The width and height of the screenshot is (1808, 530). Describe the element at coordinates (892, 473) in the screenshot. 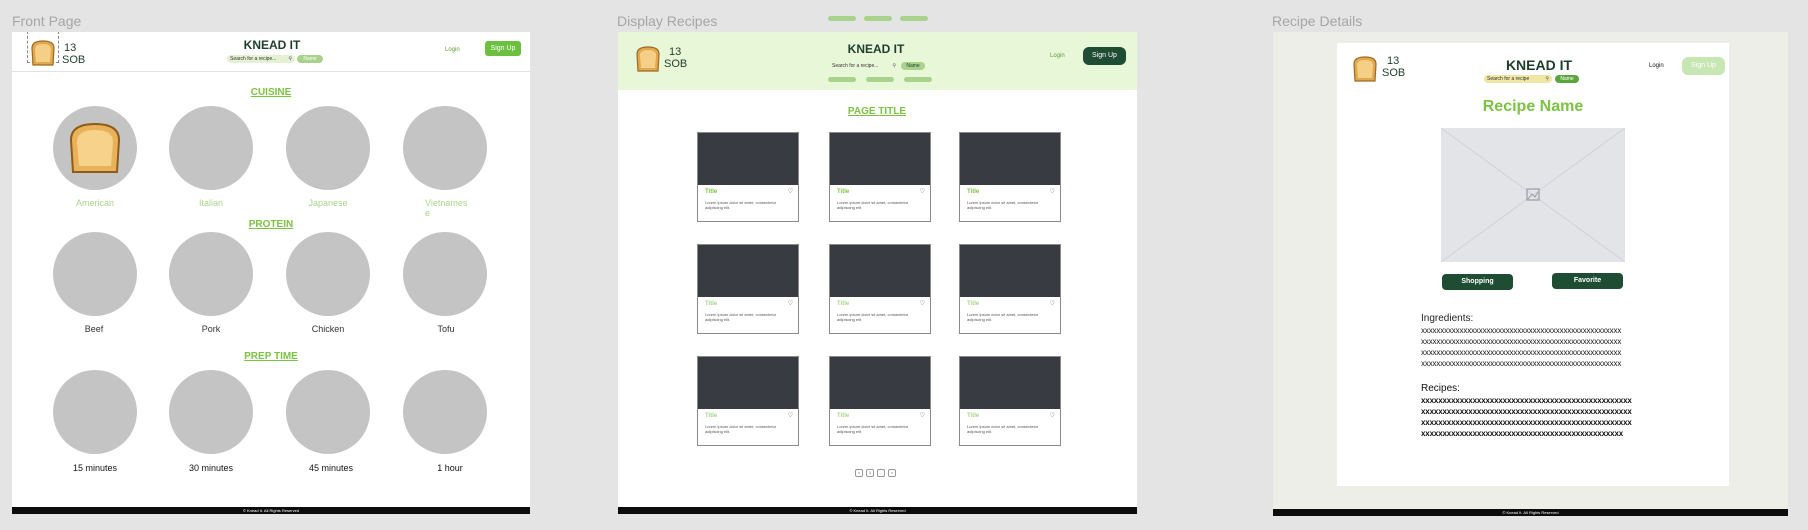

I see `pagination-next: >` at that location.